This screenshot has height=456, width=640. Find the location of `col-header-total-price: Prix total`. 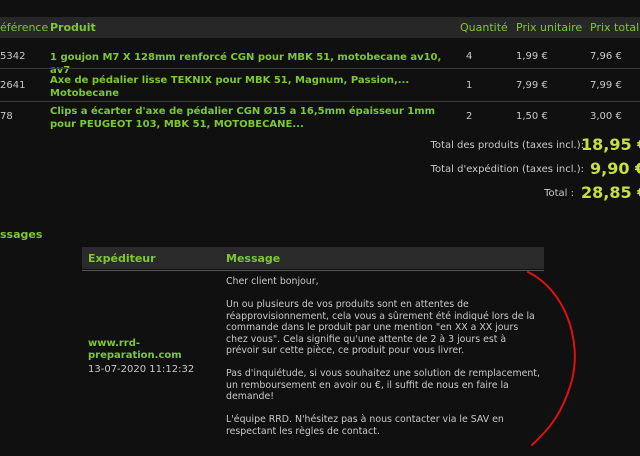

col-header-total-price: Prix total is located at coordinates (615, 27).